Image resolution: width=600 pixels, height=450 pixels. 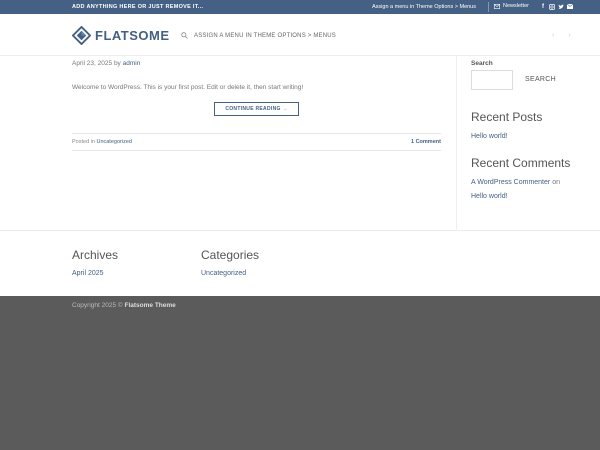 I want to click on search-button: SEARCH, so click(x=540, y=79).